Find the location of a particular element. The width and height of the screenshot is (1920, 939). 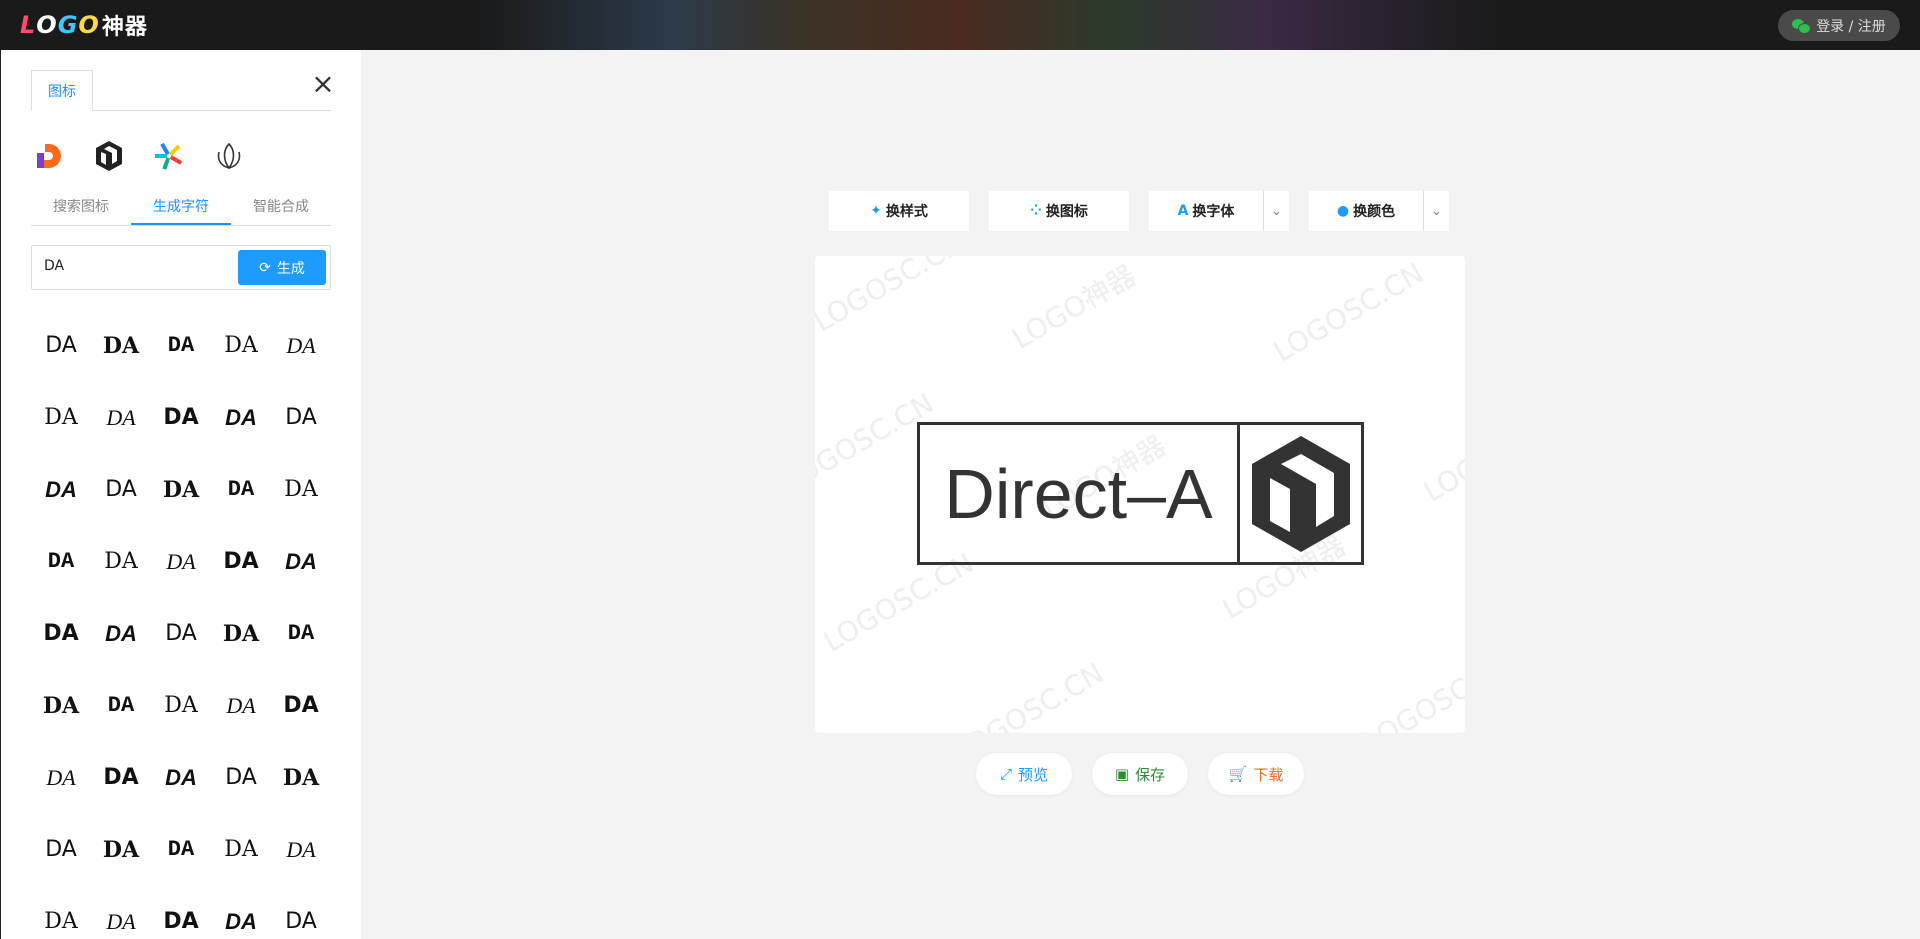

change-icon-button: ⁘ 换图标 is located at coordinates (1059, 211).